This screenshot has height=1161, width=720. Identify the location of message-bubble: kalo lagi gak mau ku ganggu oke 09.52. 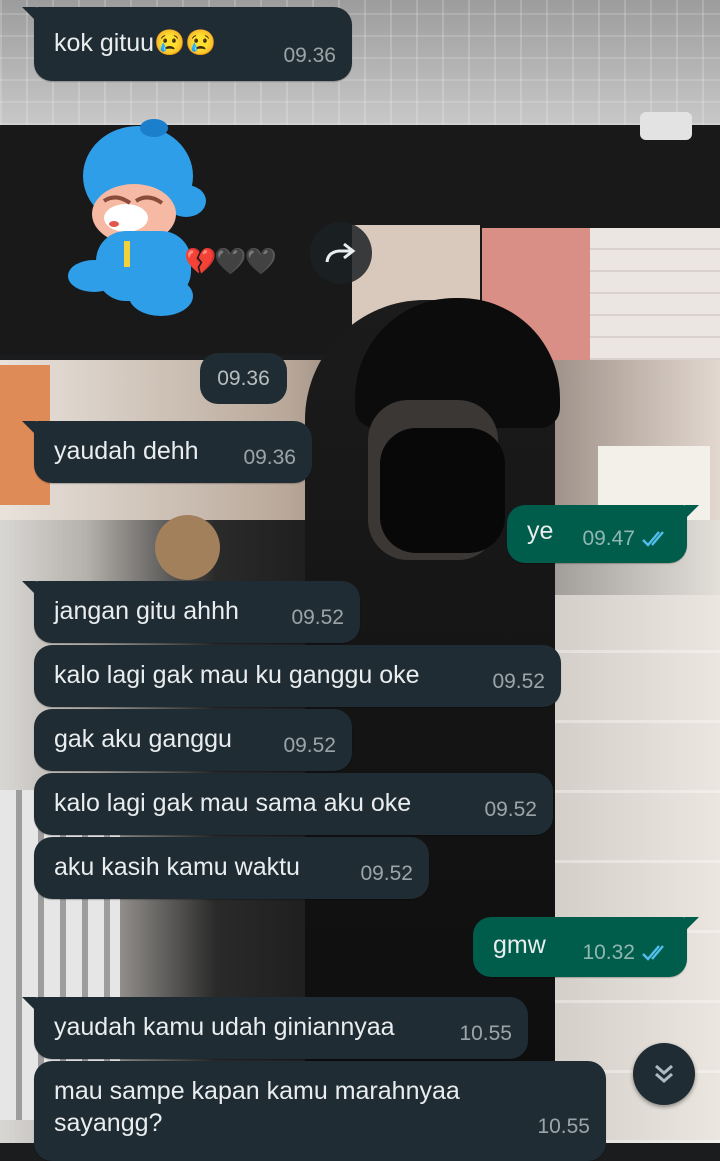
(297, 676).